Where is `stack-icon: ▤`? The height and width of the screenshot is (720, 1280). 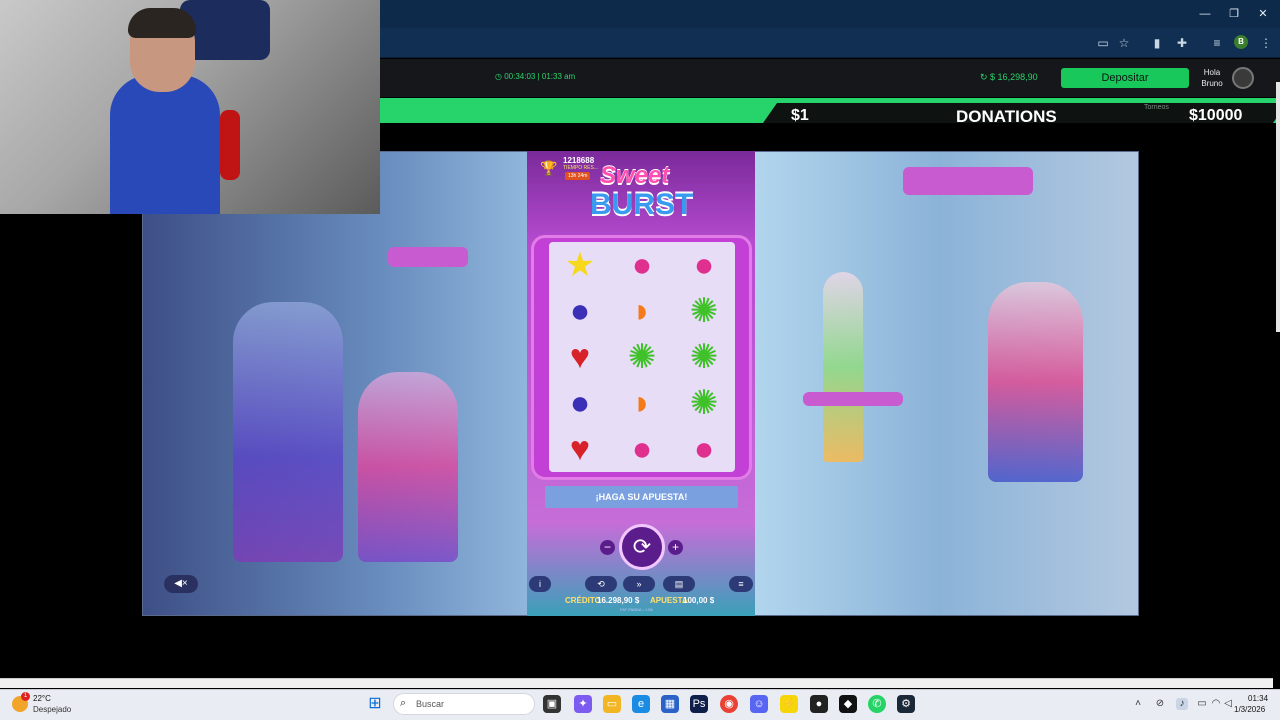 stack-icon: ▤ is located at coordinates (679, 584).